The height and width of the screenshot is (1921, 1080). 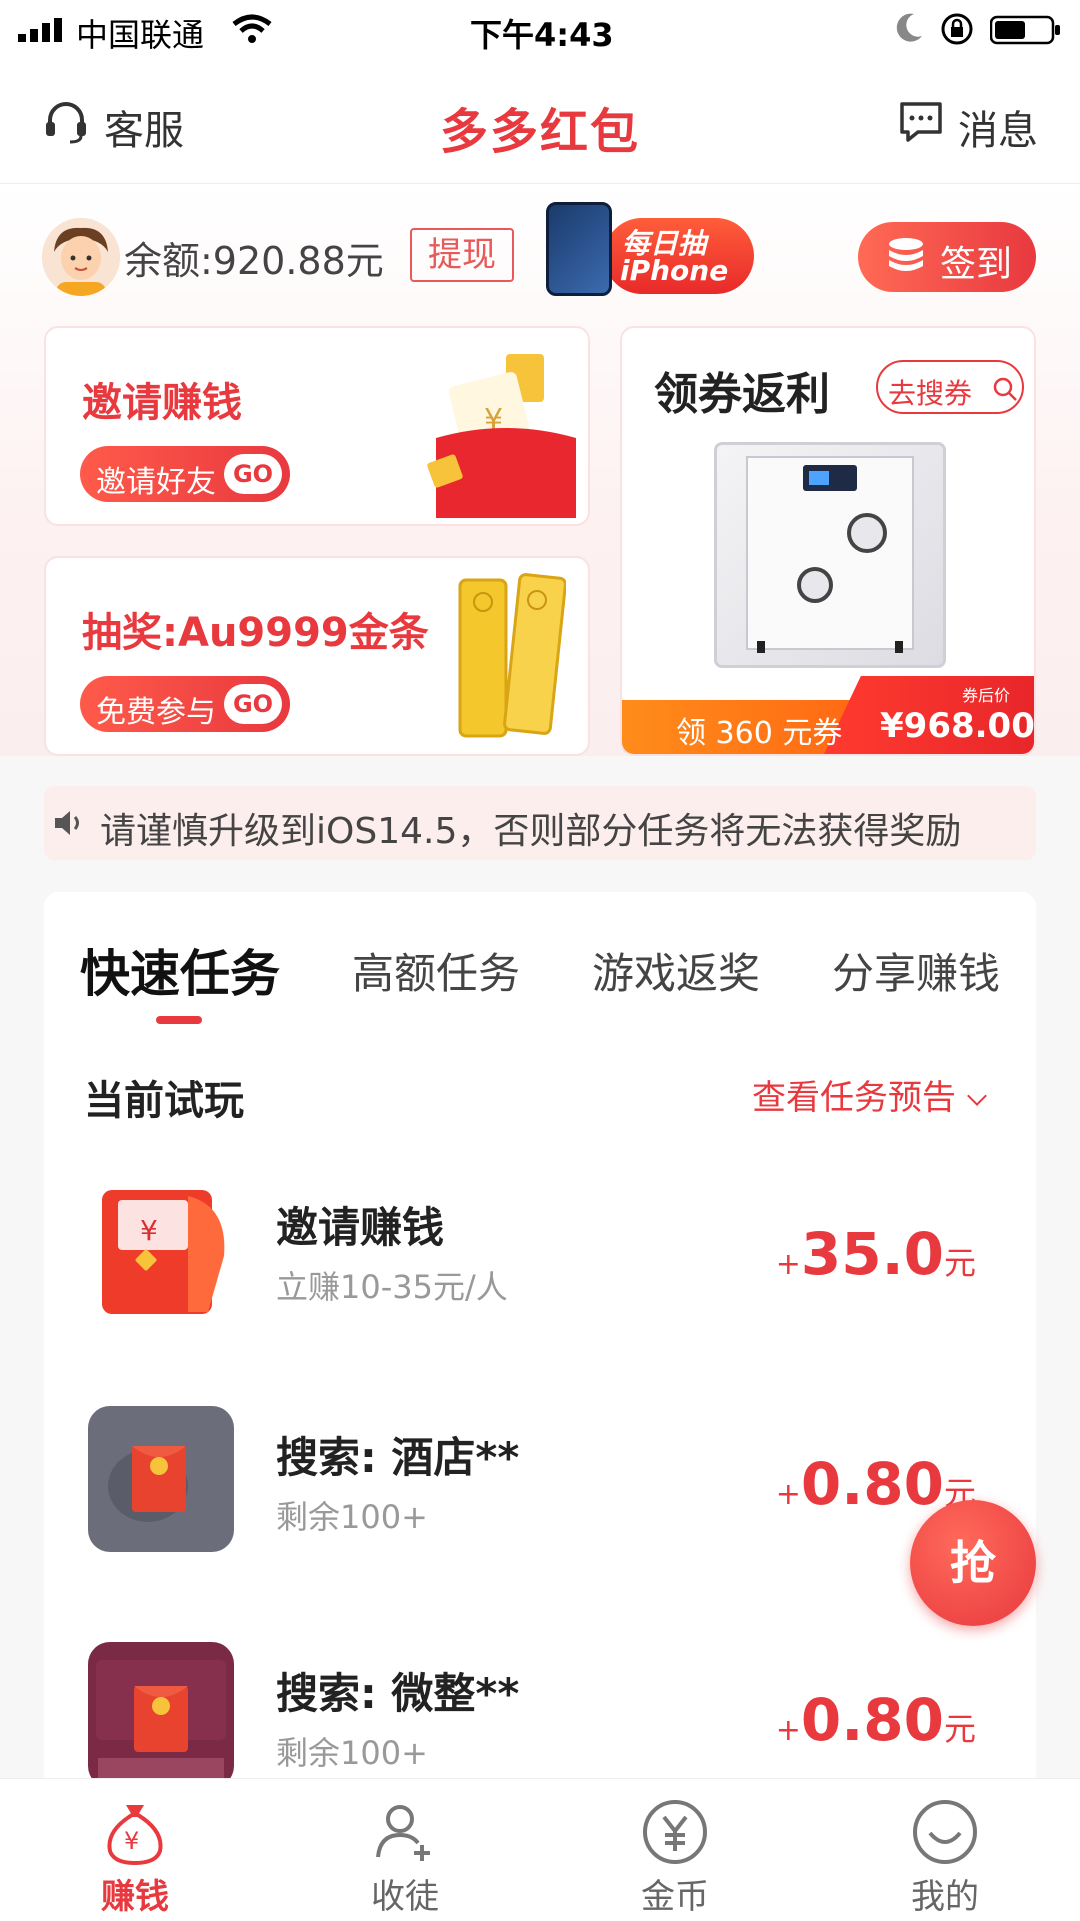 What do you see at coordinates (828, 715) in the screenshot?
I see `coupon-price-bar: 领 360 元券 券后价 ¥968.00` at bounding box center [828, 715].